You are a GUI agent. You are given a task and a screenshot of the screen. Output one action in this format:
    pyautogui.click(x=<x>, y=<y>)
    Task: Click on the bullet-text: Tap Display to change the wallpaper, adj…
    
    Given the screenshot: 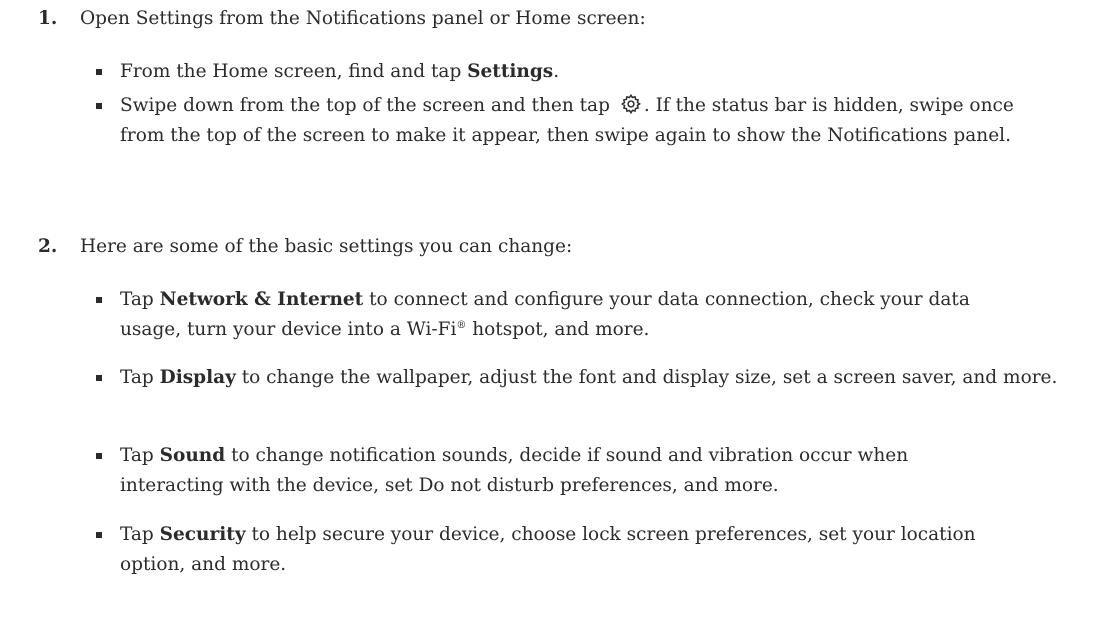 What is the action you would take?
    pyautogui.click(x=589, y=377)
    